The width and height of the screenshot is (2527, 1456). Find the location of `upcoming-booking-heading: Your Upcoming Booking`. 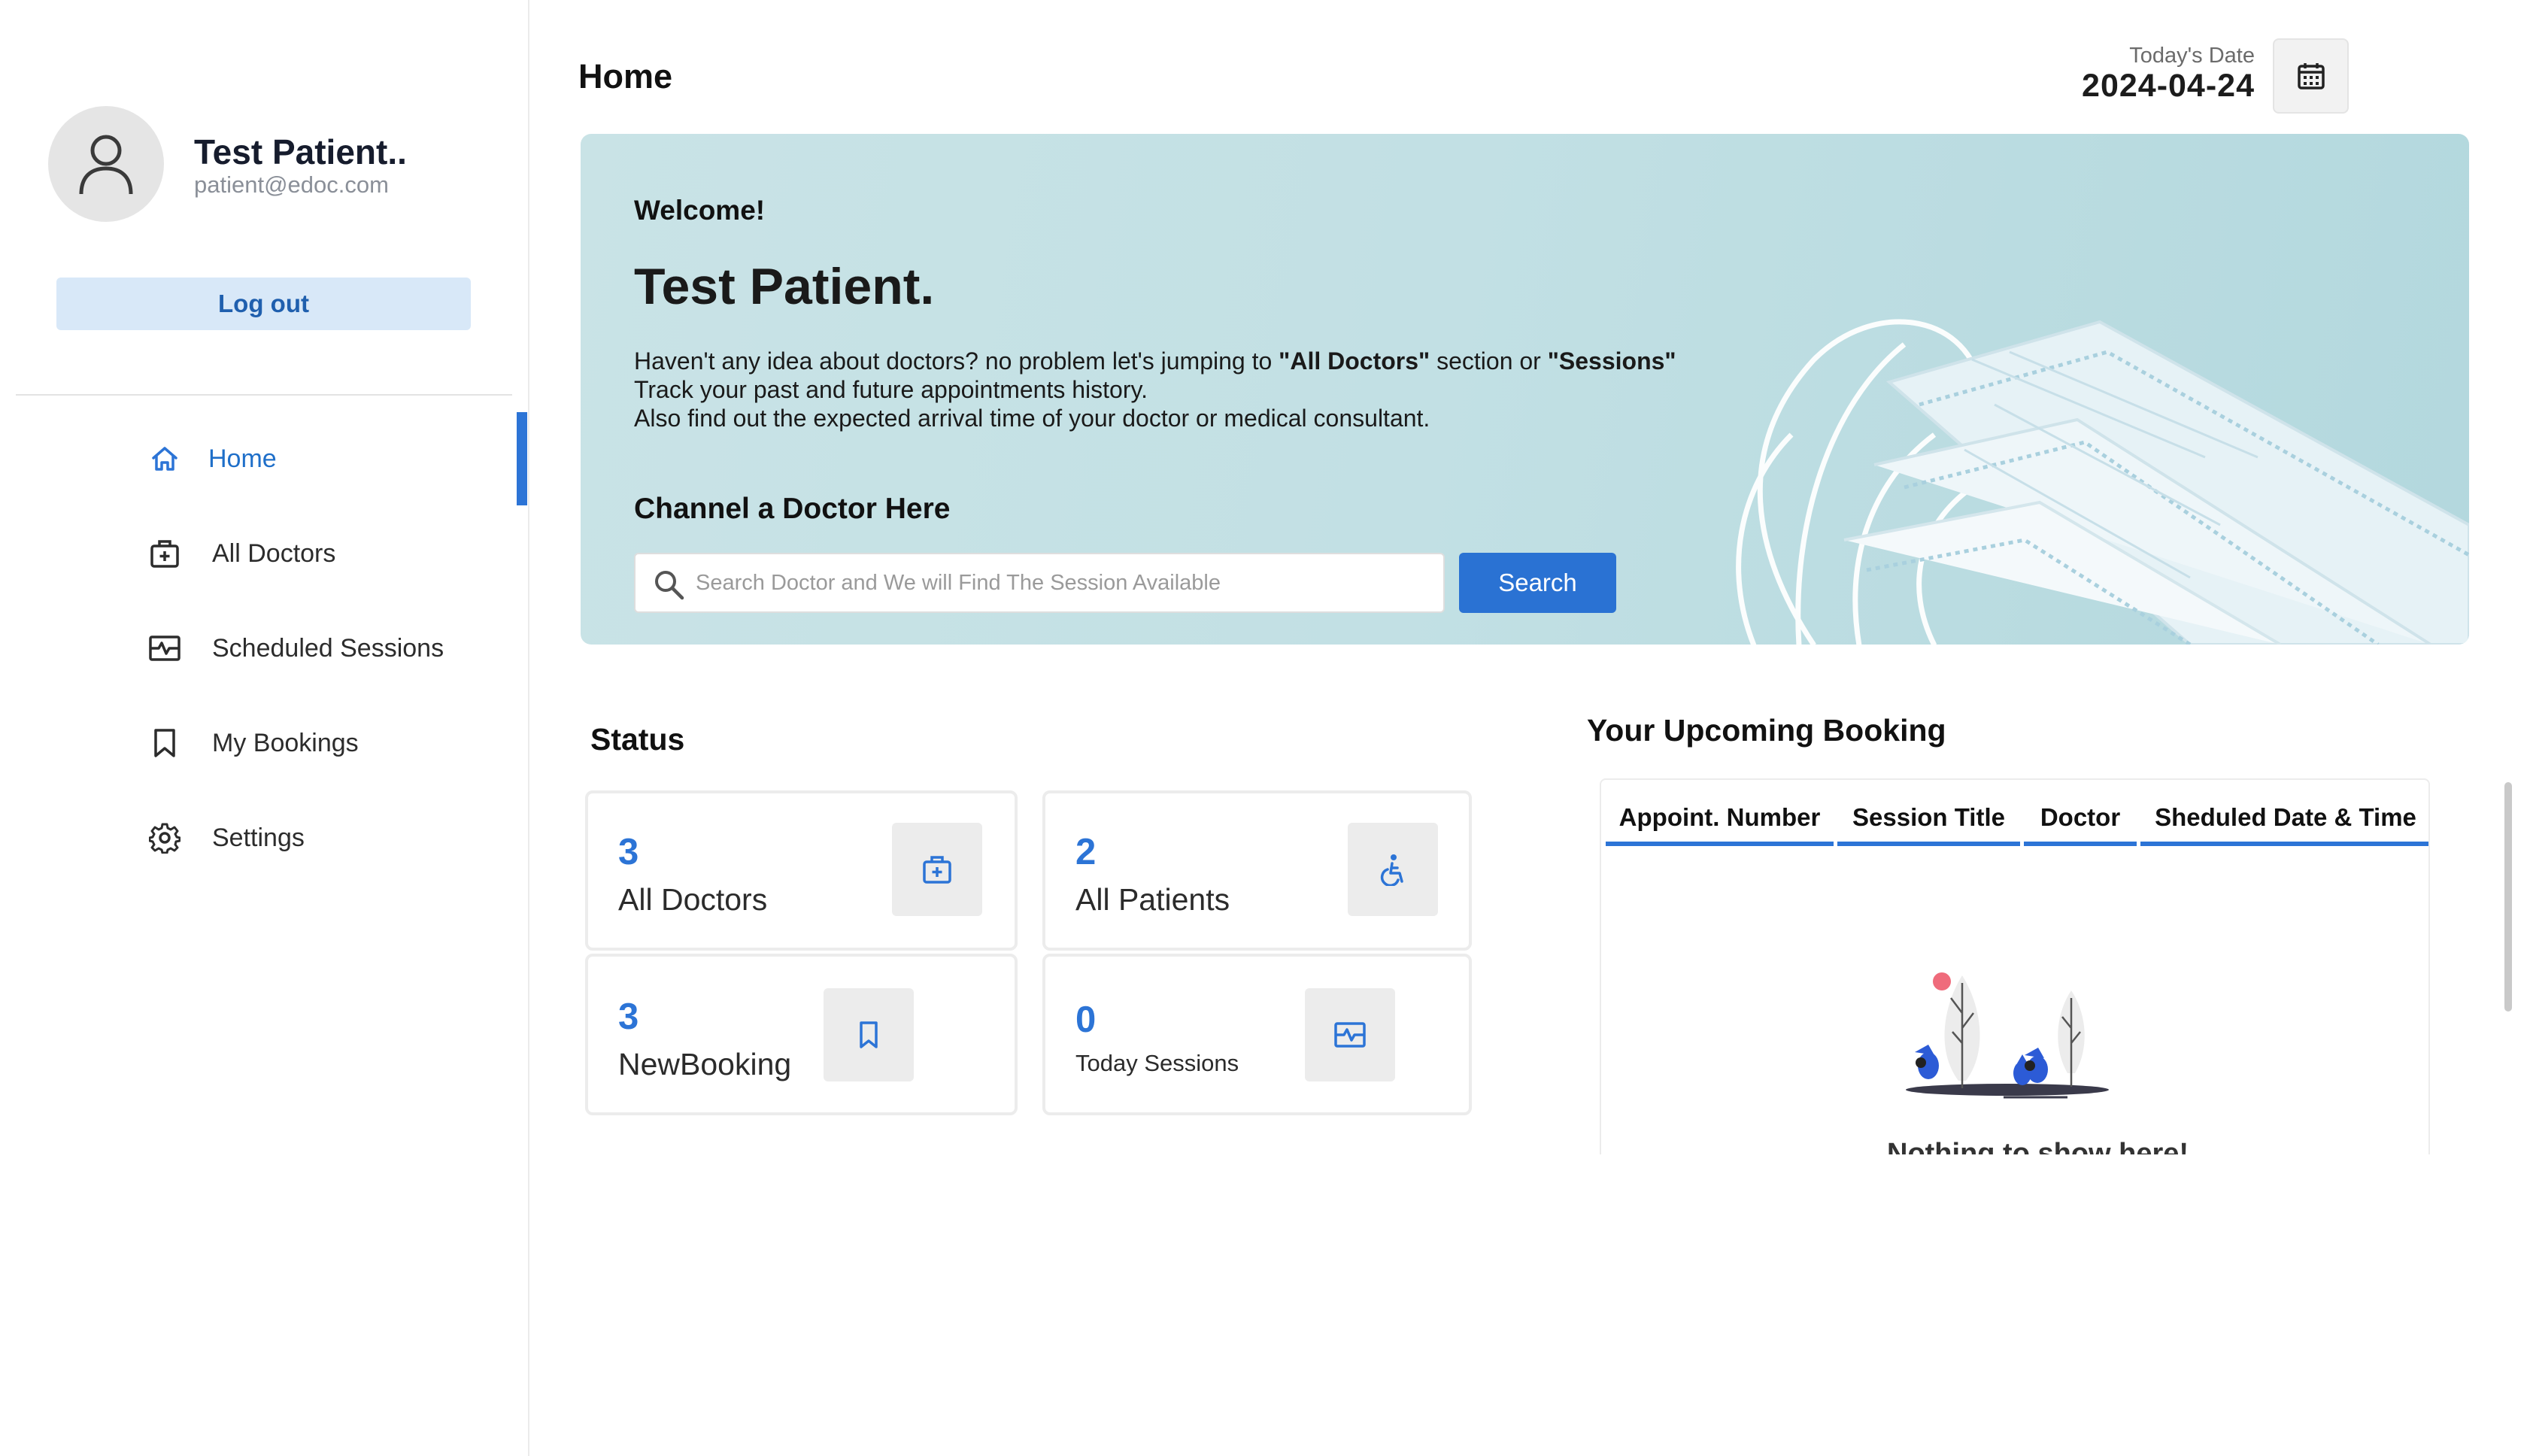

upcoming-booking-heading: Your Upcoming Booking is located at coordinates (1766, 730).